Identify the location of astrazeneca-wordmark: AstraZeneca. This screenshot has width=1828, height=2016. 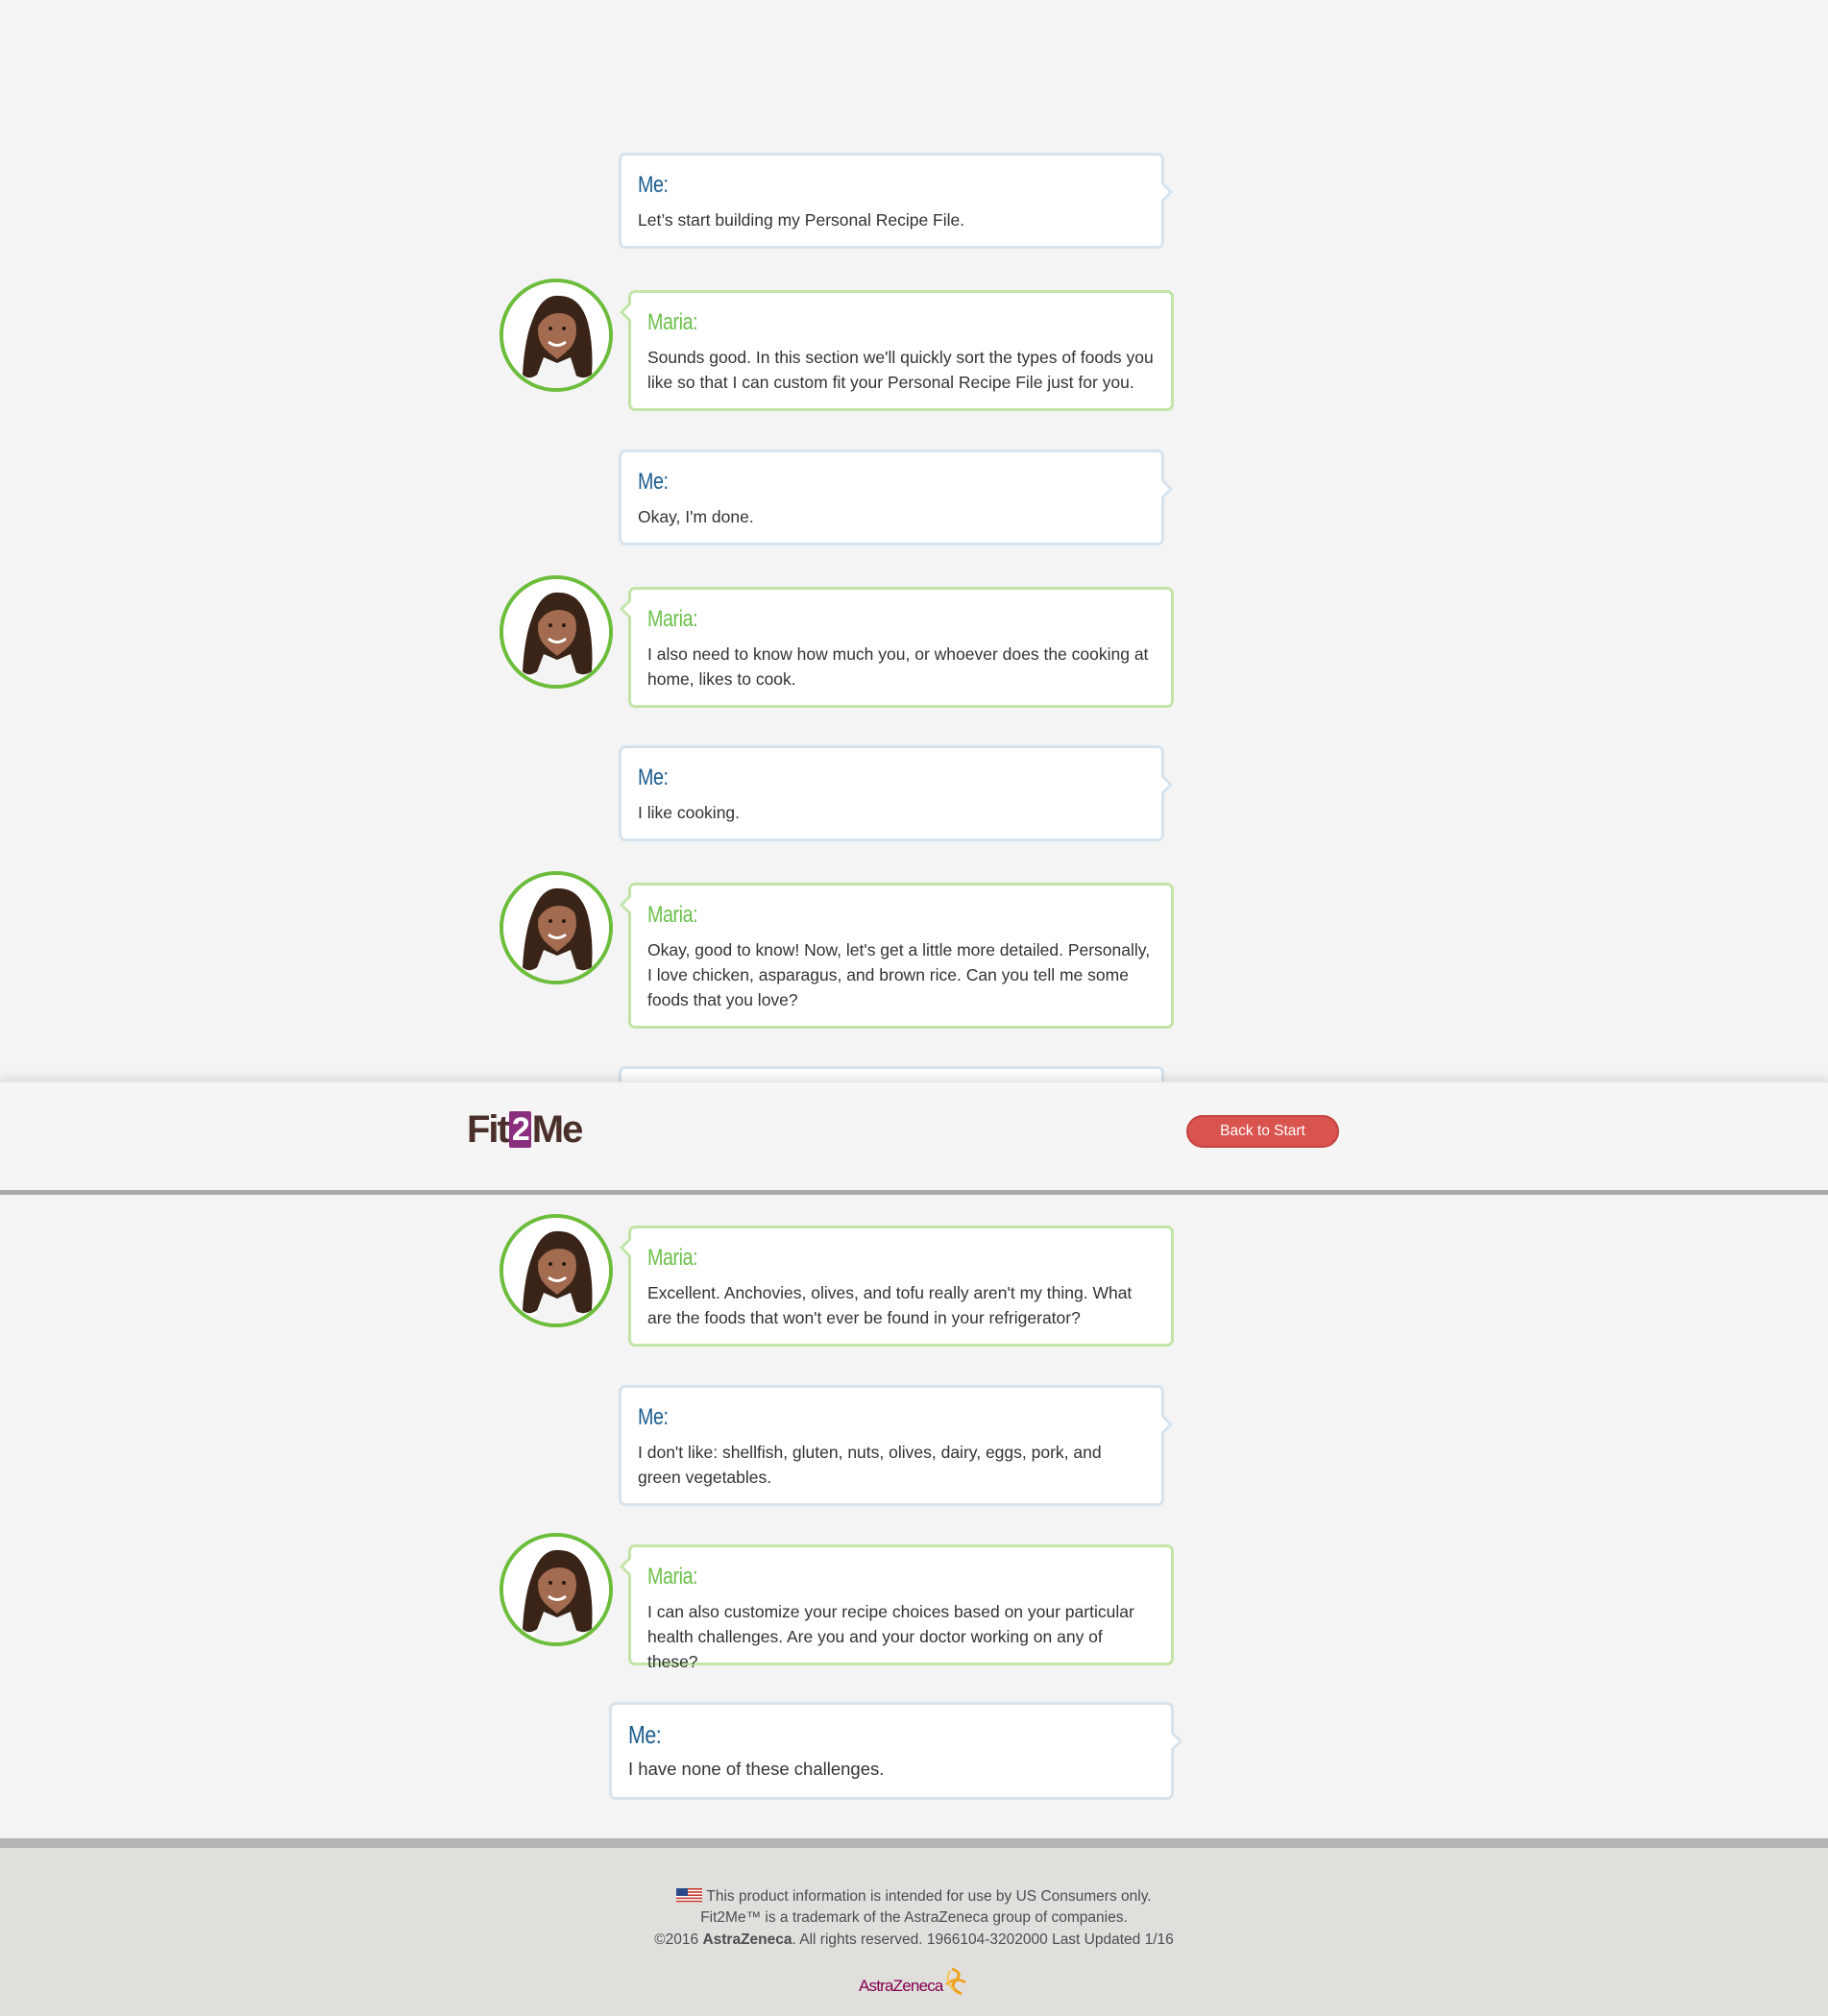
(901, 1986).